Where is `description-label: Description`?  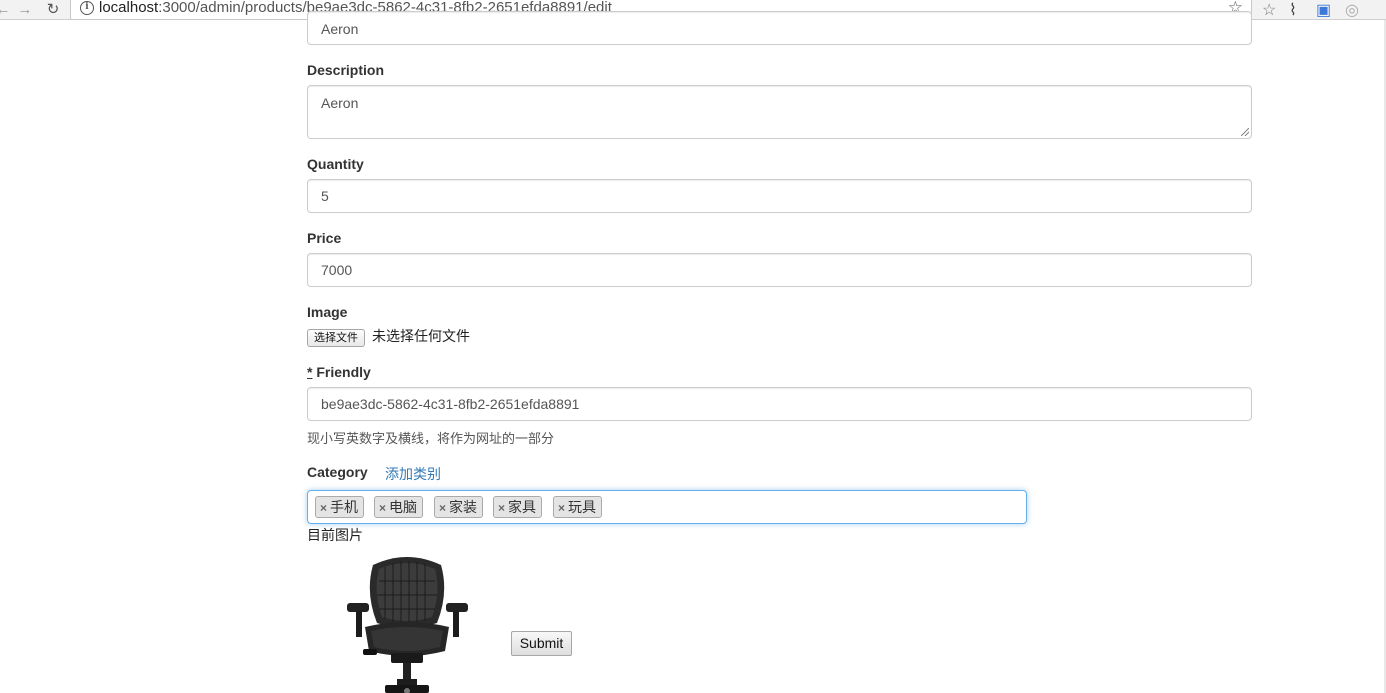 description-label: Description is located at coordinates (346, 70).